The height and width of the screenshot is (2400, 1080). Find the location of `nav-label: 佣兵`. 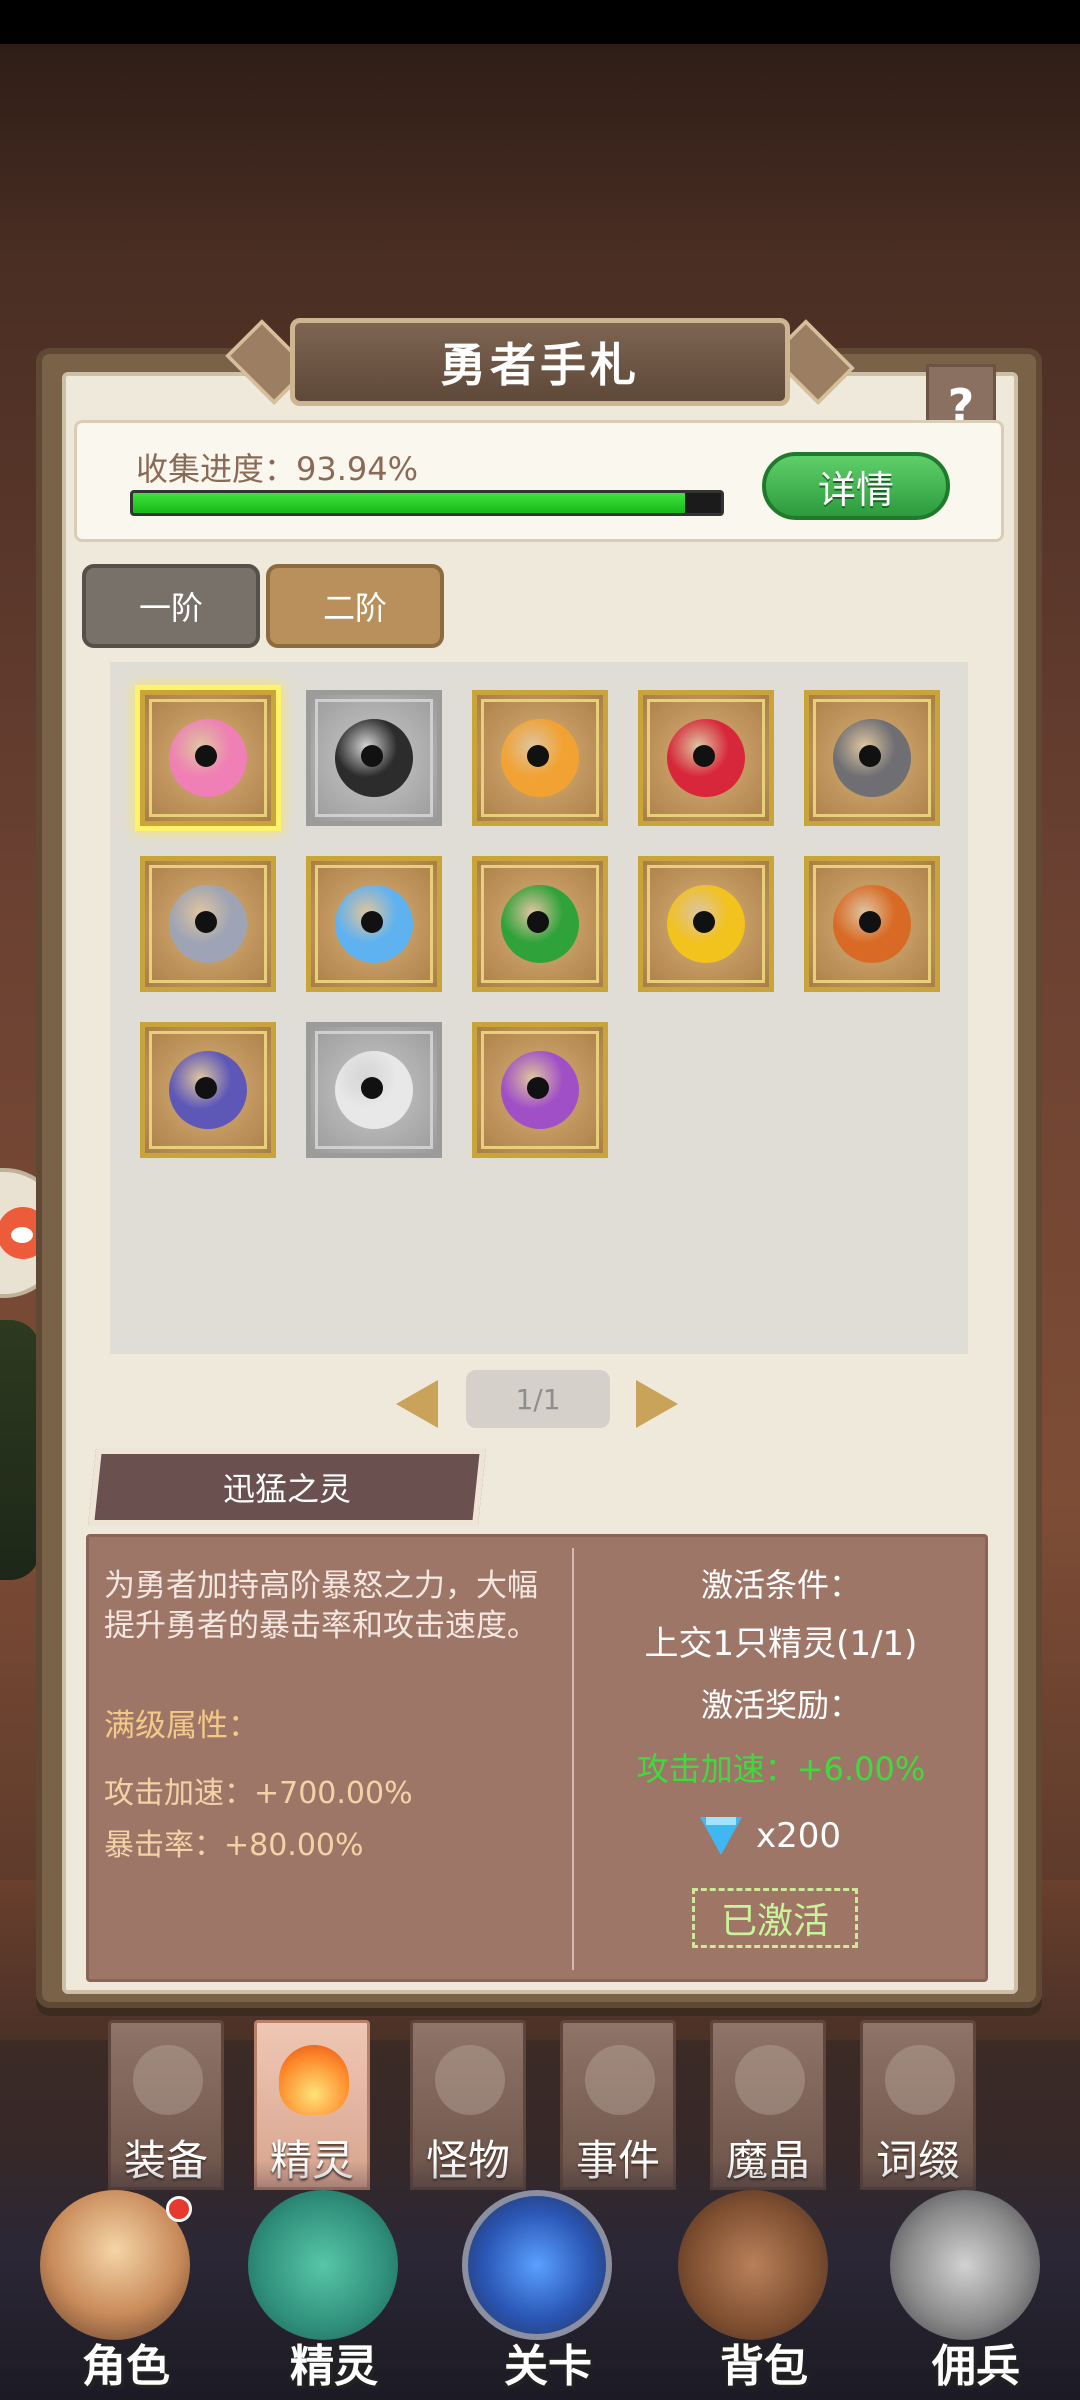

nav-label: 佣兵 is located at coordinates (976, 2366).